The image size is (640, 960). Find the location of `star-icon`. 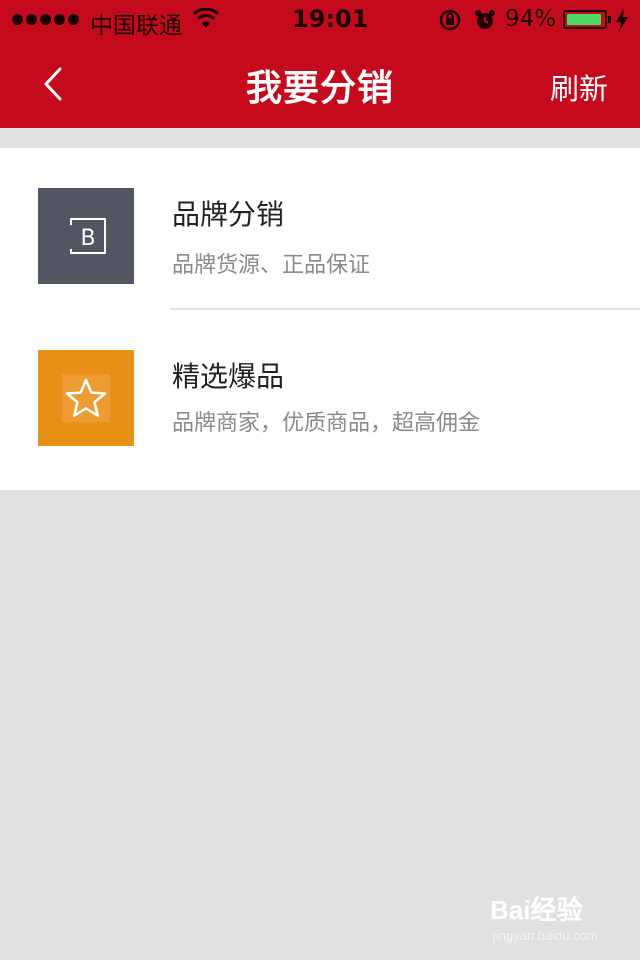

star-icon is located at coordinates (86, 398).